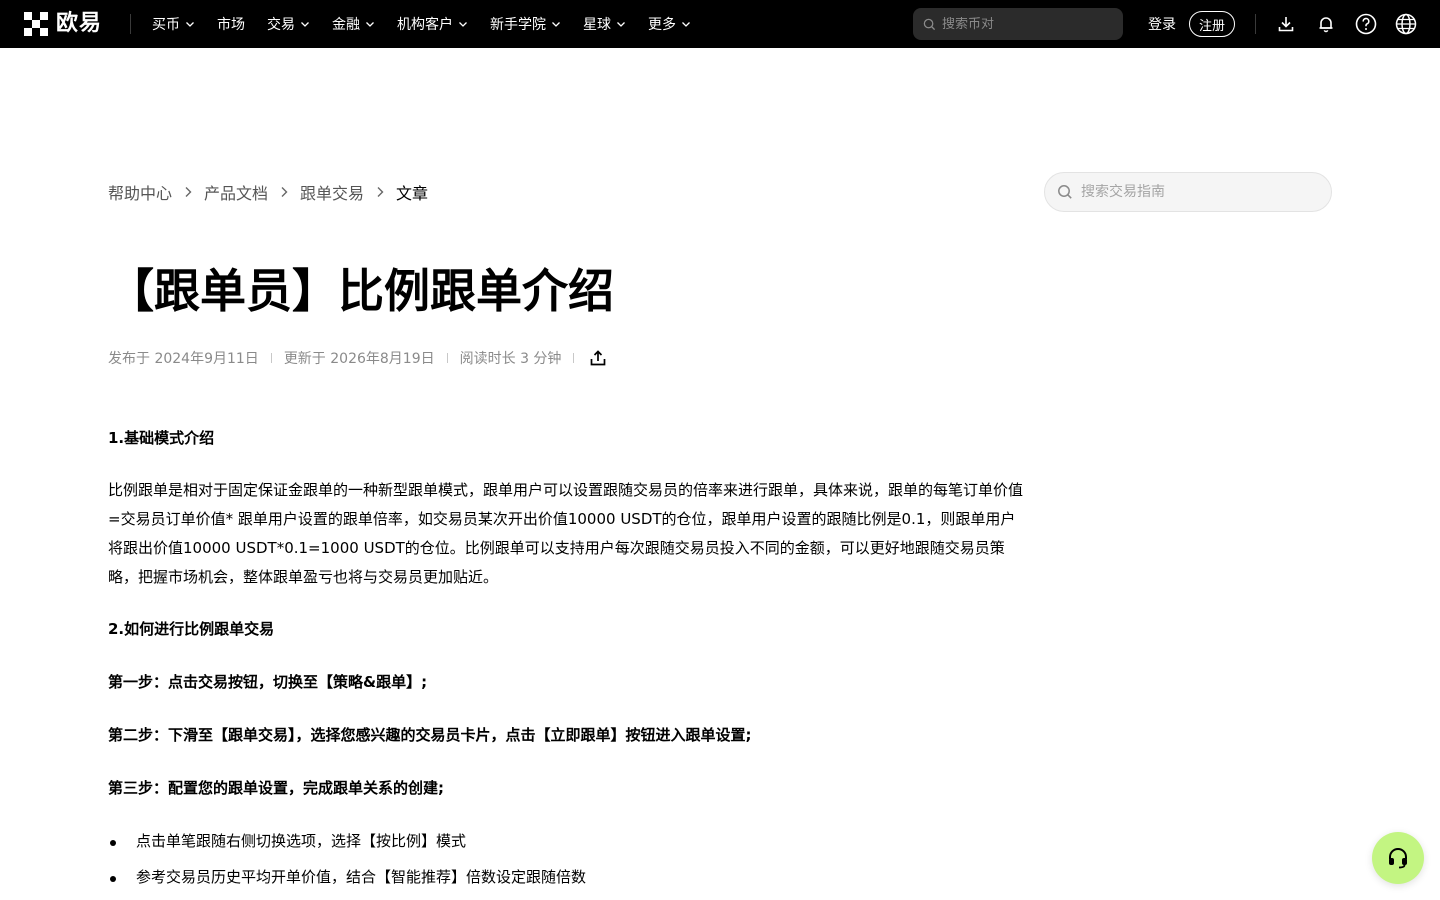  I want to click on nav-item-trade: 交易, so click(288, 24).